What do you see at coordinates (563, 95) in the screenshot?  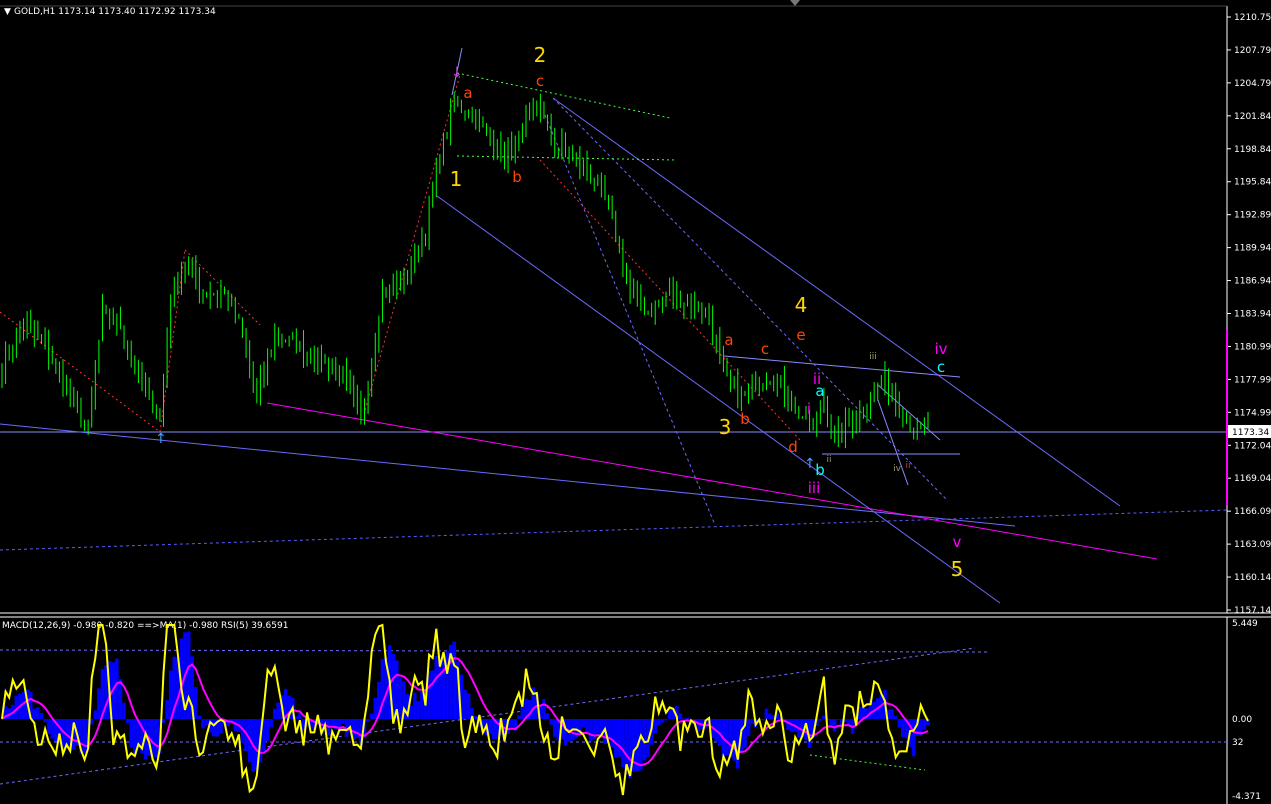 I see `green-dotted-top` at bounding box center [563, 95].